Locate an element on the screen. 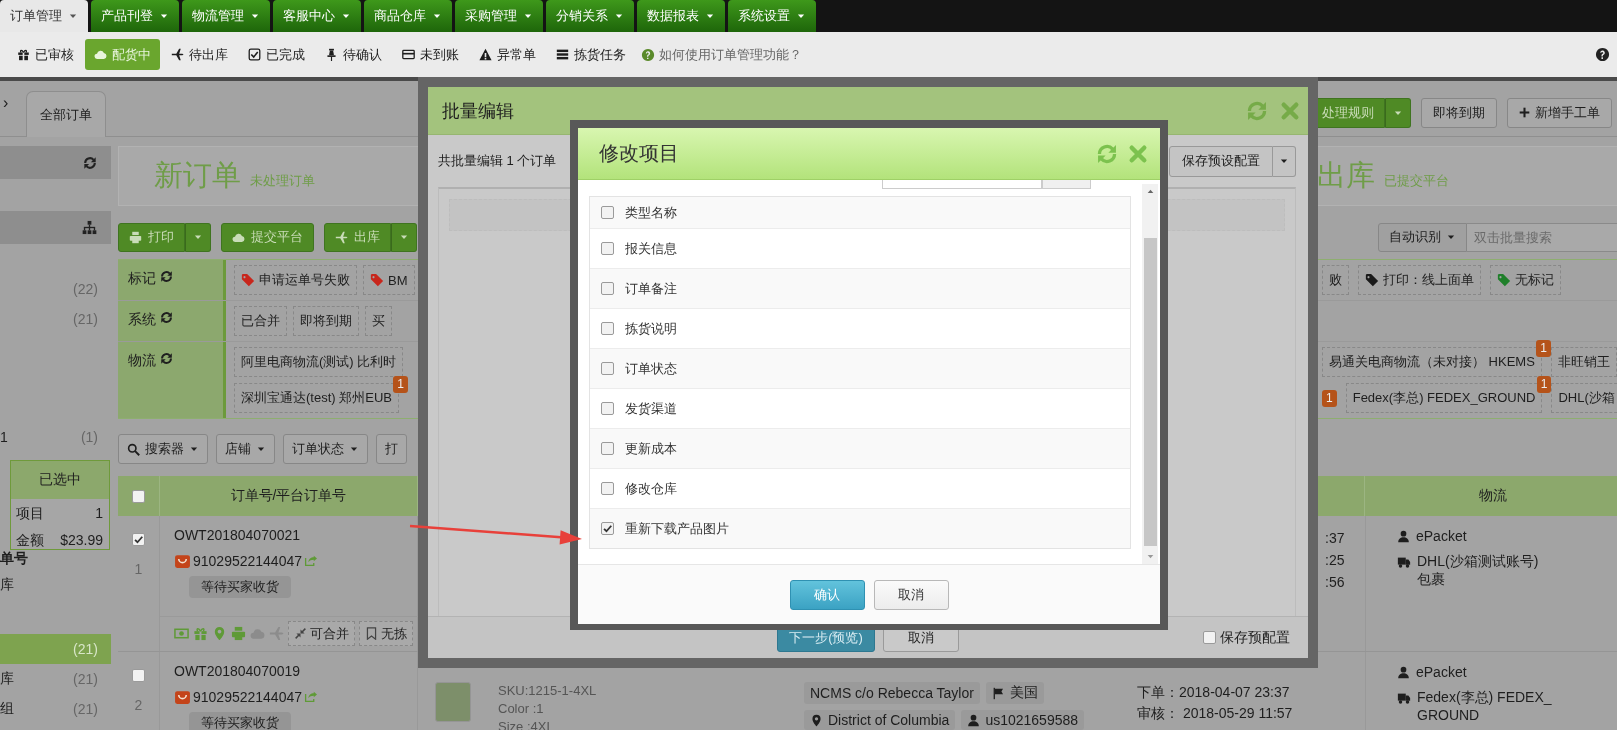 The width and height of the screenshot is (1617, 730). count-badge: 1 is located at coordinates (1329, 398).